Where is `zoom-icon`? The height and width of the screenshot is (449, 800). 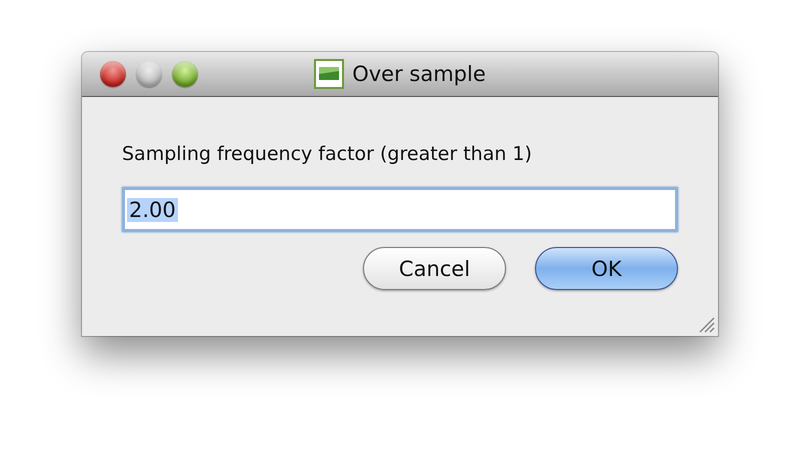
zoom-icon is located at coordinates (185, 74).